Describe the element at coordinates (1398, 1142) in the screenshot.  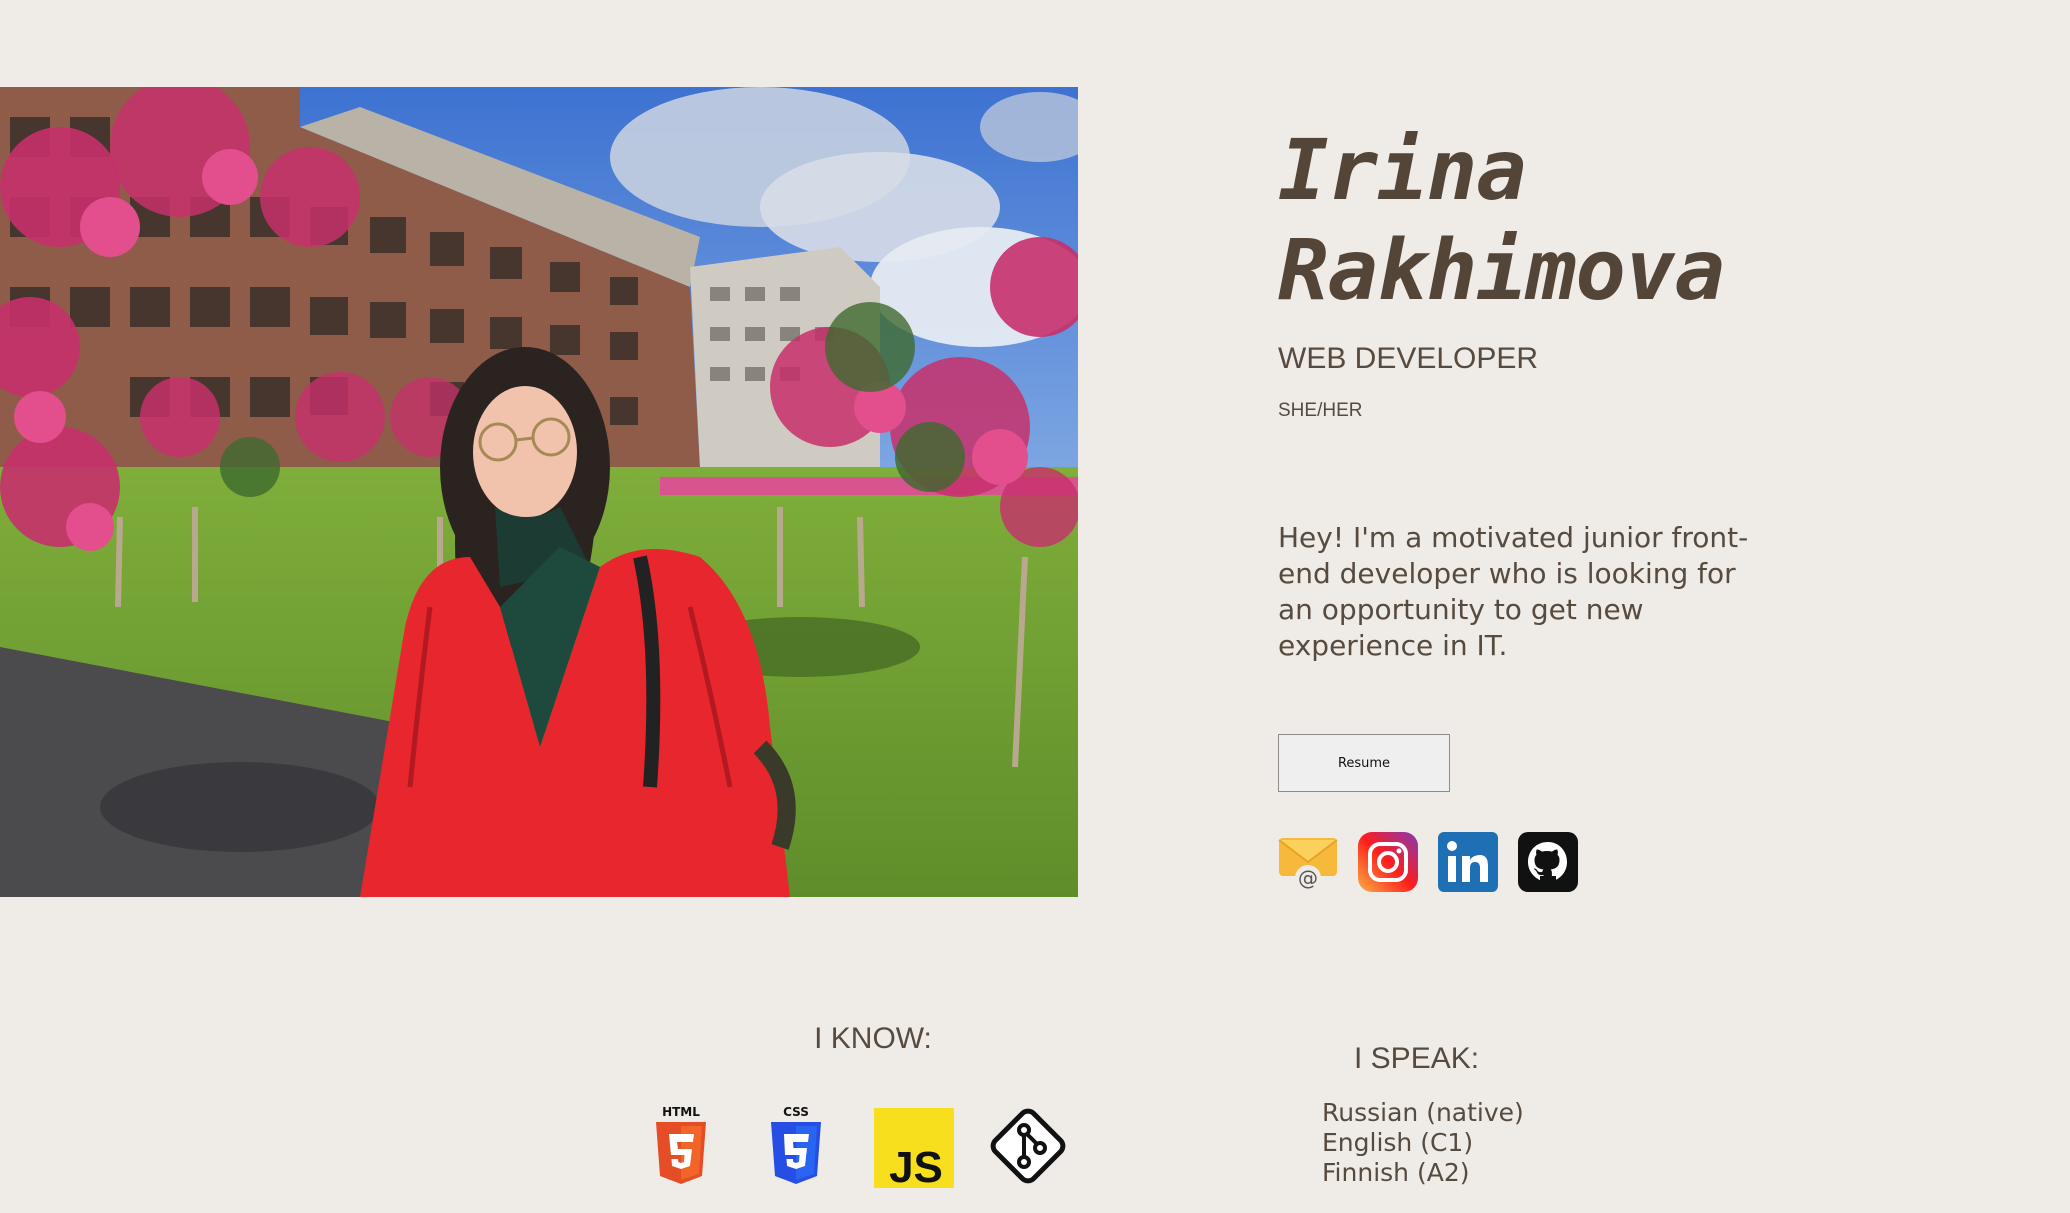
I see `language-item: English (C1)` at that location.